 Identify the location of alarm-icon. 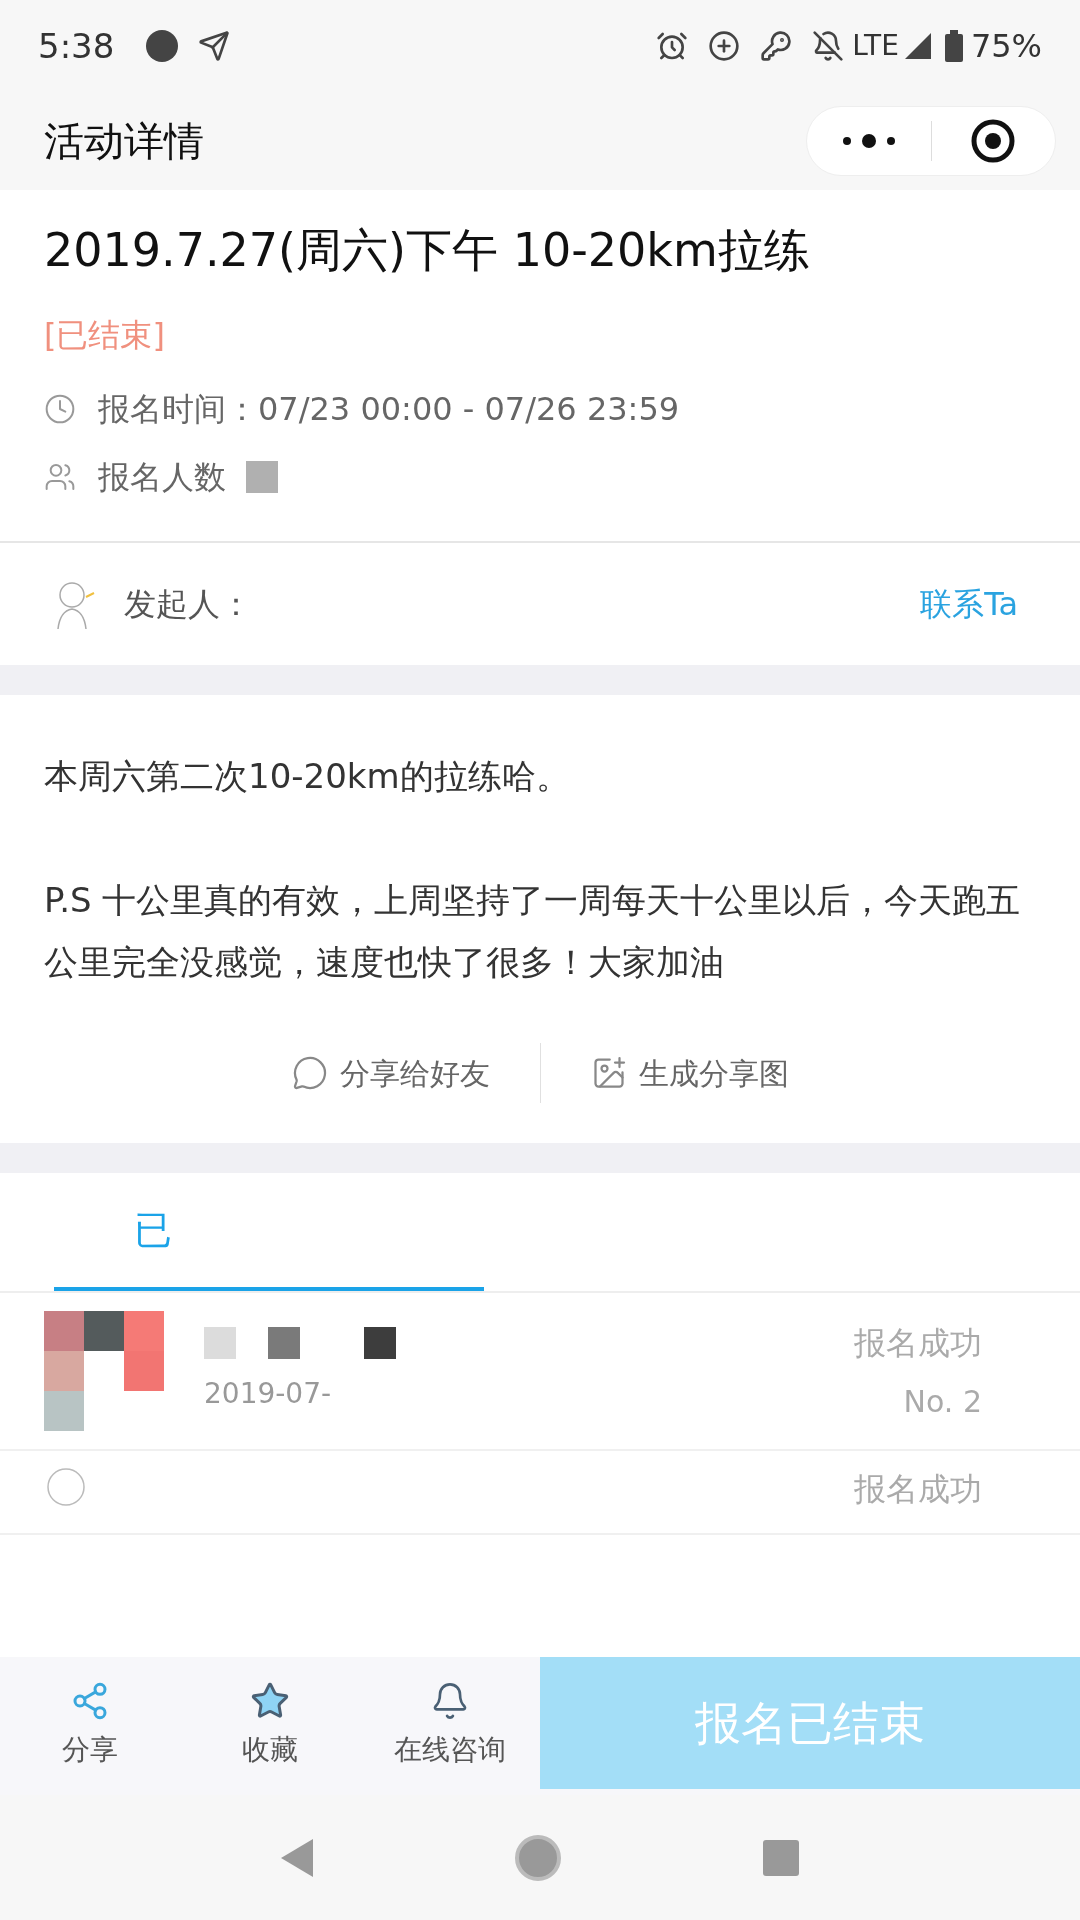
(672, 46).